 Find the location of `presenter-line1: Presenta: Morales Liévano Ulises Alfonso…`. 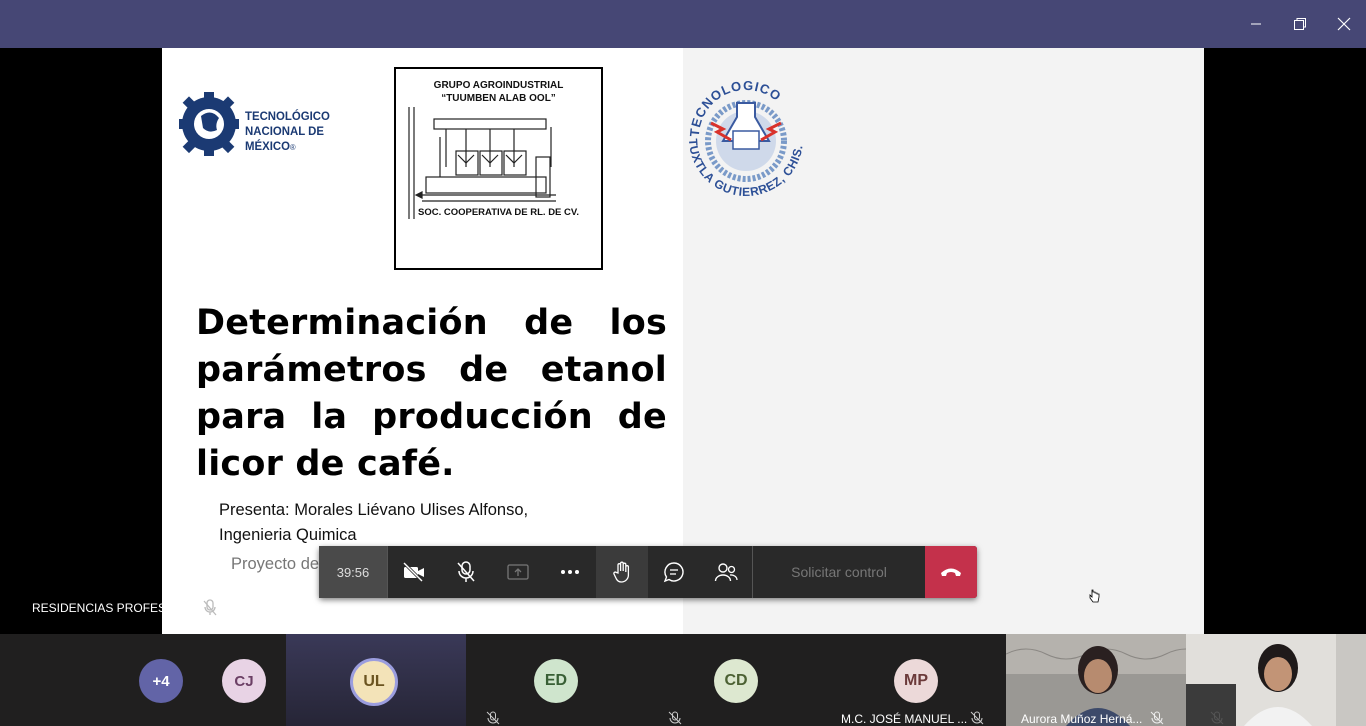

presenter-line1: Presenta: Morales Liévano Ulises Alfonso… is located at coordinates (374, 510).